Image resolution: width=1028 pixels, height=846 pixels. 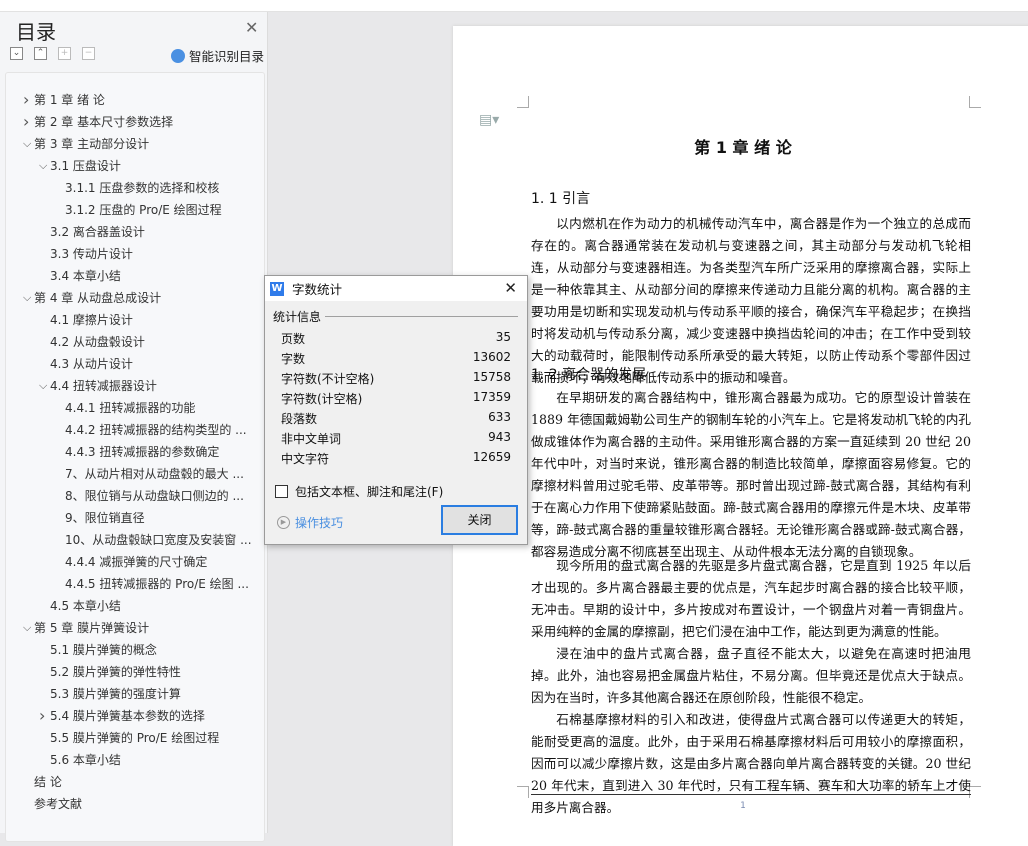 I want to click on stat-row: 中文字符 12659, so click(x=396, y=458).